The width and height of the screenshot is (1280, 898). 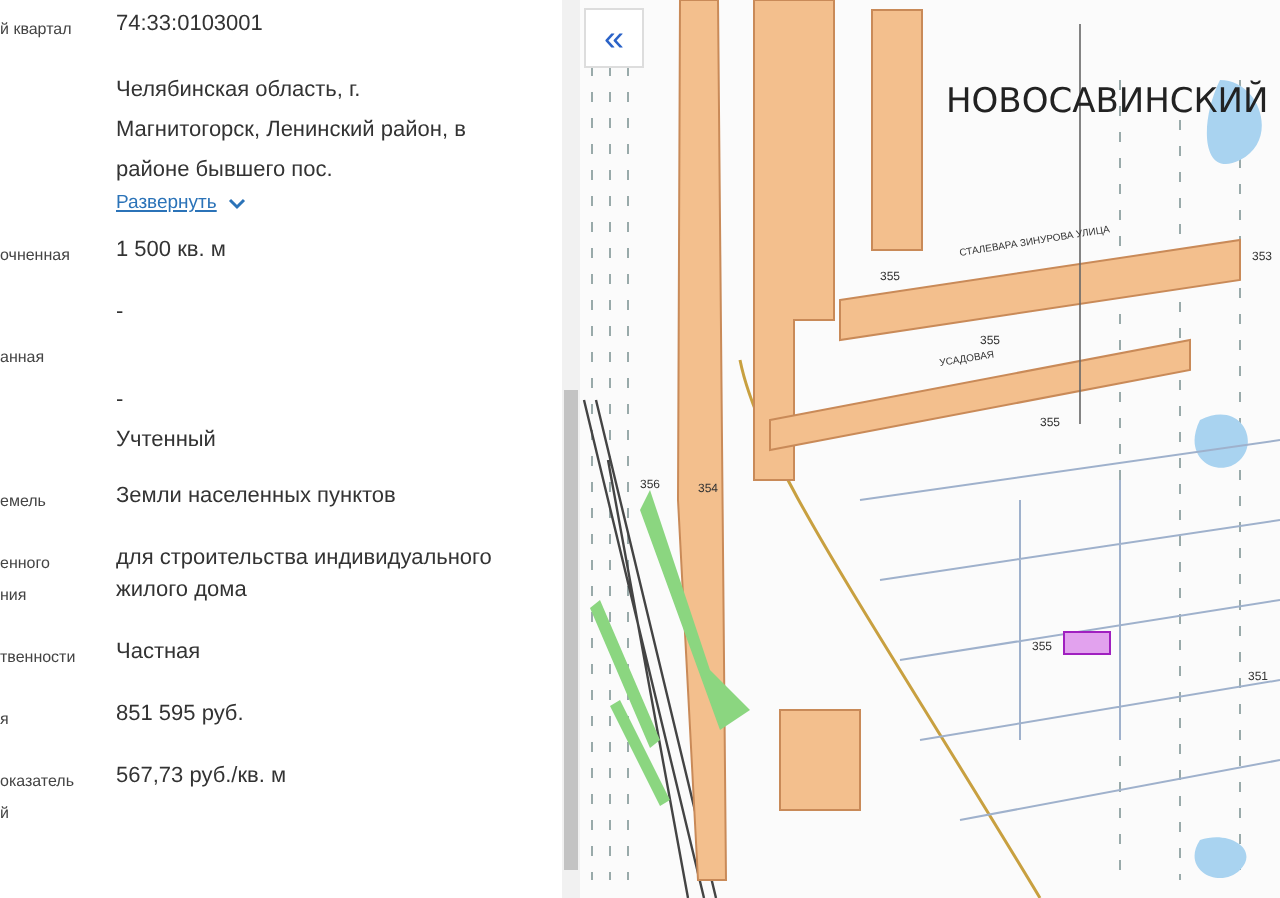 I want to click on field-label: я, so click(x=5, y=720).